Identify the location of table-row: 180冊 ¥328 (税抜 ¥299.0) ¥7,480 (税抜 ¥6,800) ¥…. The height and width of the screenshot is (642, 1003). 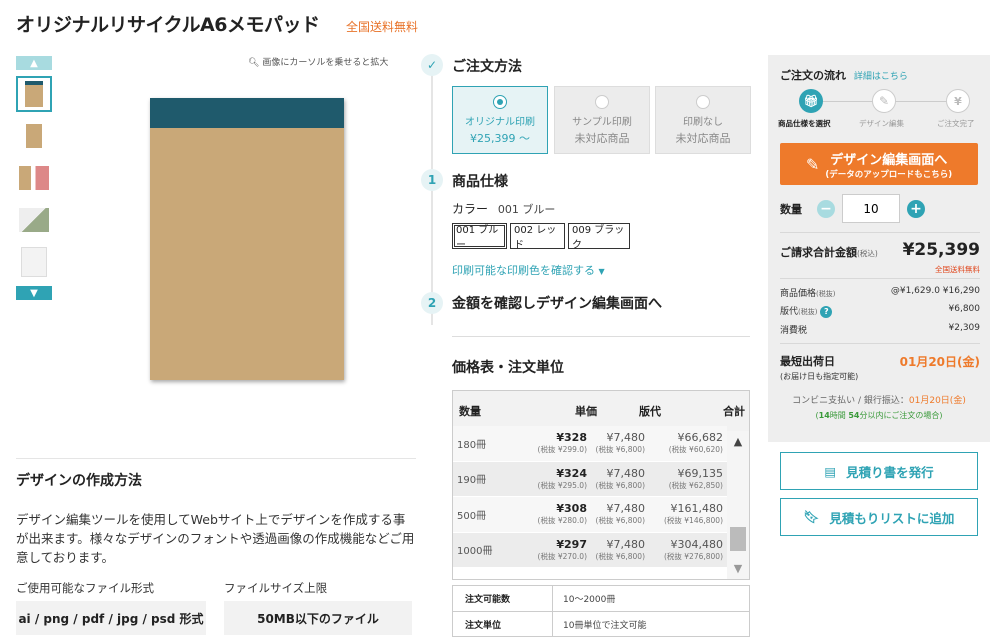
(590, 444).